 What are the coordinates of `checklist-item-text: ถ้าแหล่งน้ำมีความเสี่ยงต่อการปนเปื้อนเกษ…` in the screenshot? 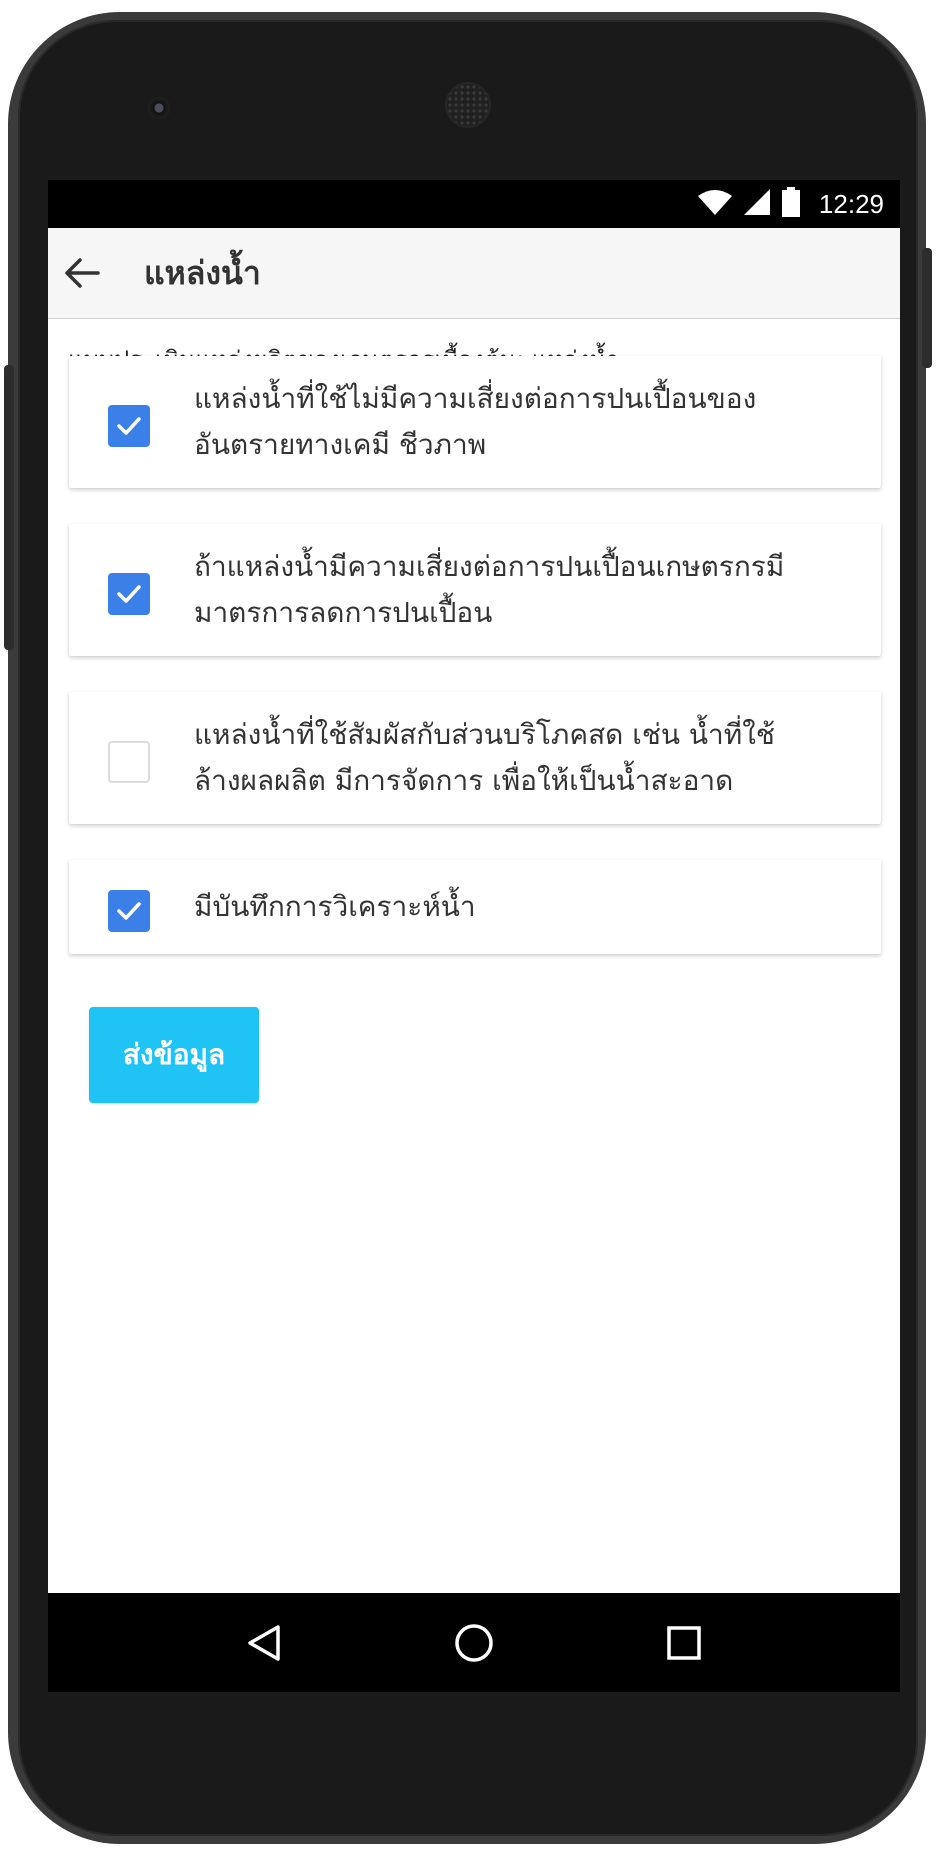 It's located at (489, 589).